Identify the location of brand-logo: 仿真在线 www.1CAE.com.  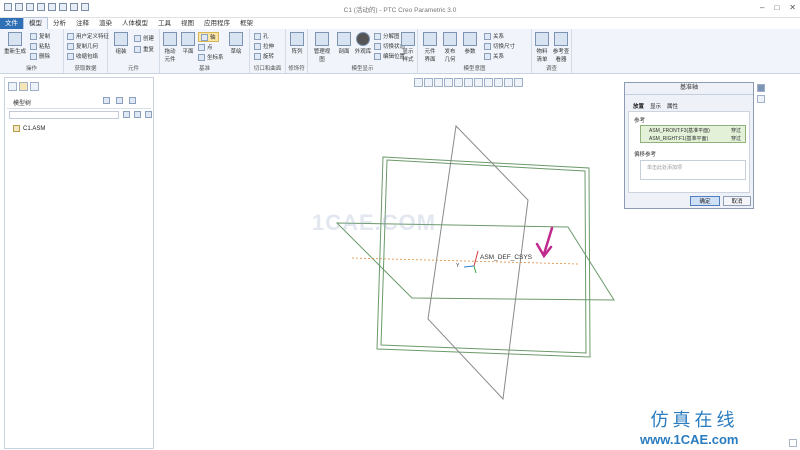
(689, 426).